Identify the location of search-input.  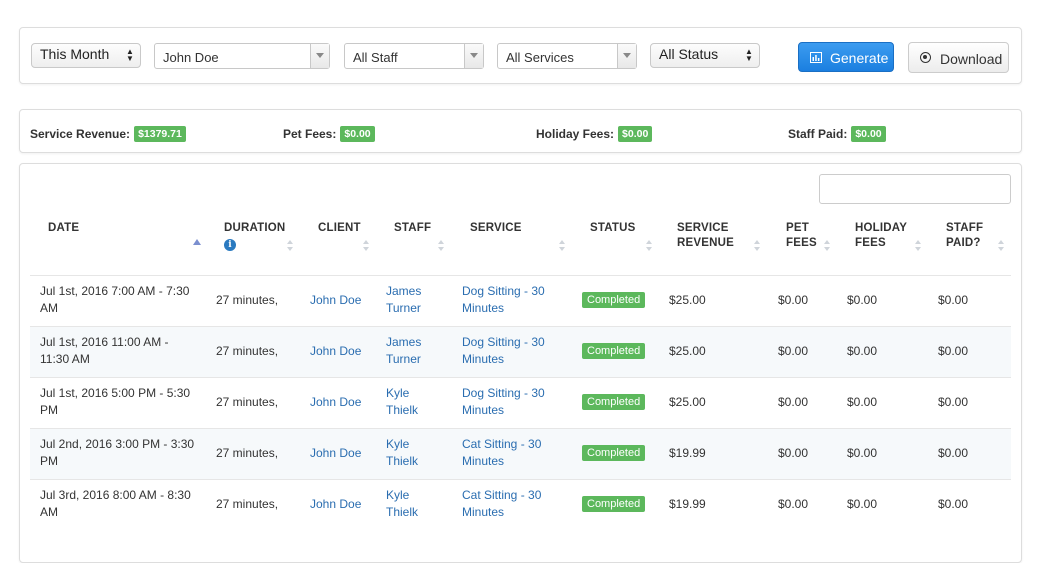
(915, 189).